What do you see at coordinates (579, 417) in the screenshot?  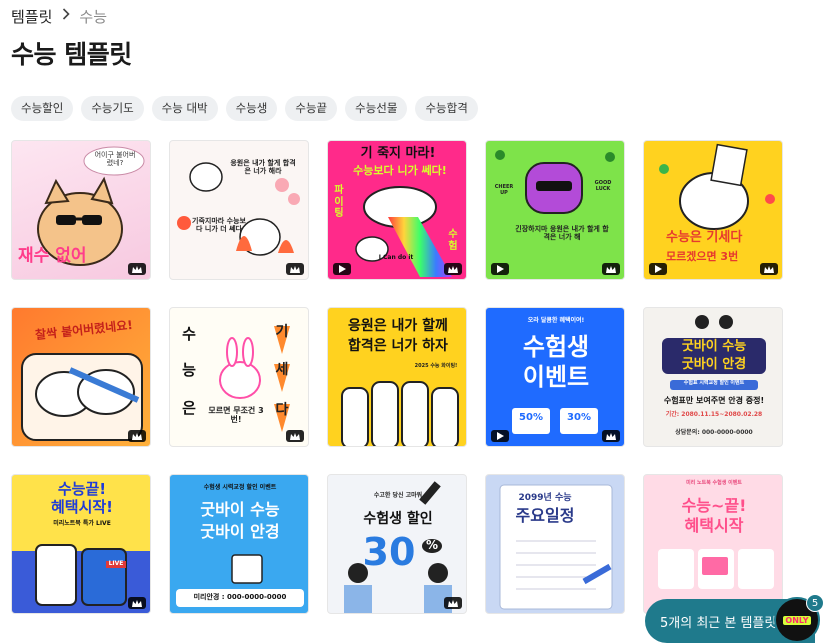 I see `card-text: 30%` at bounding box center [579, 417].